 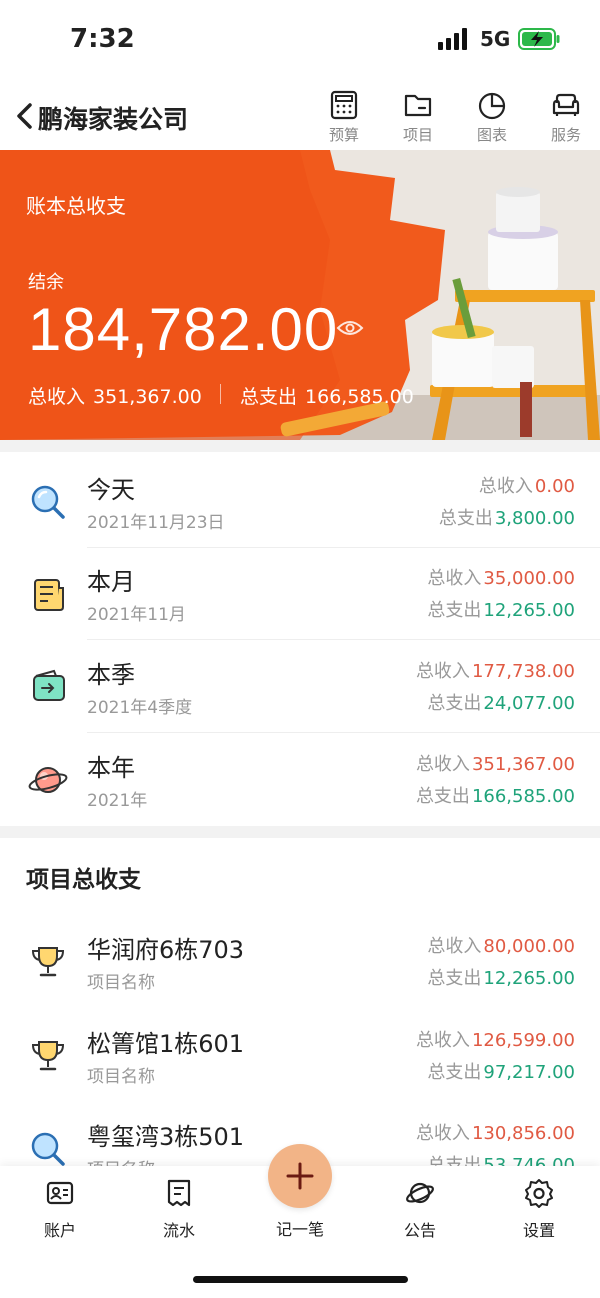 What do you see at coordinates (539, 1193) in the screenshot?
I see `gear-icon` at bounding box center [539, 1193].